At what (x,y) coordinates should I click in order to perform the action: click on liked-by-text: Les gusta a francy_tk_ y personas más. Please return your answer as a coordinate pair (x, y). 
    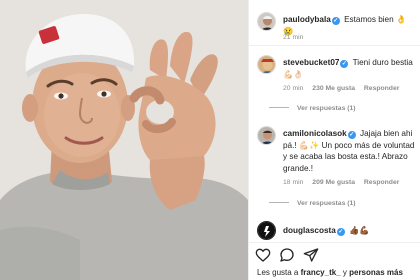
    Looking at the image, I should click on (330, 272).